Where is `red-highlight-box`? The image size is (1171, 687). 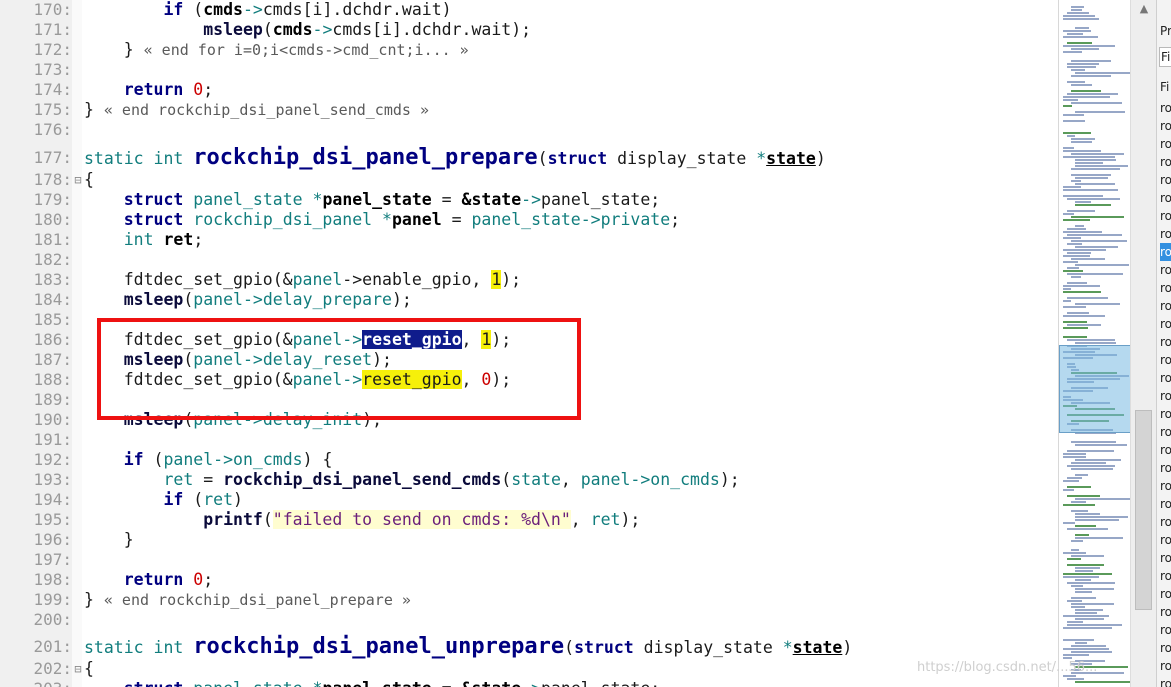
red-highlight-box is located at coordinates (339, 369).